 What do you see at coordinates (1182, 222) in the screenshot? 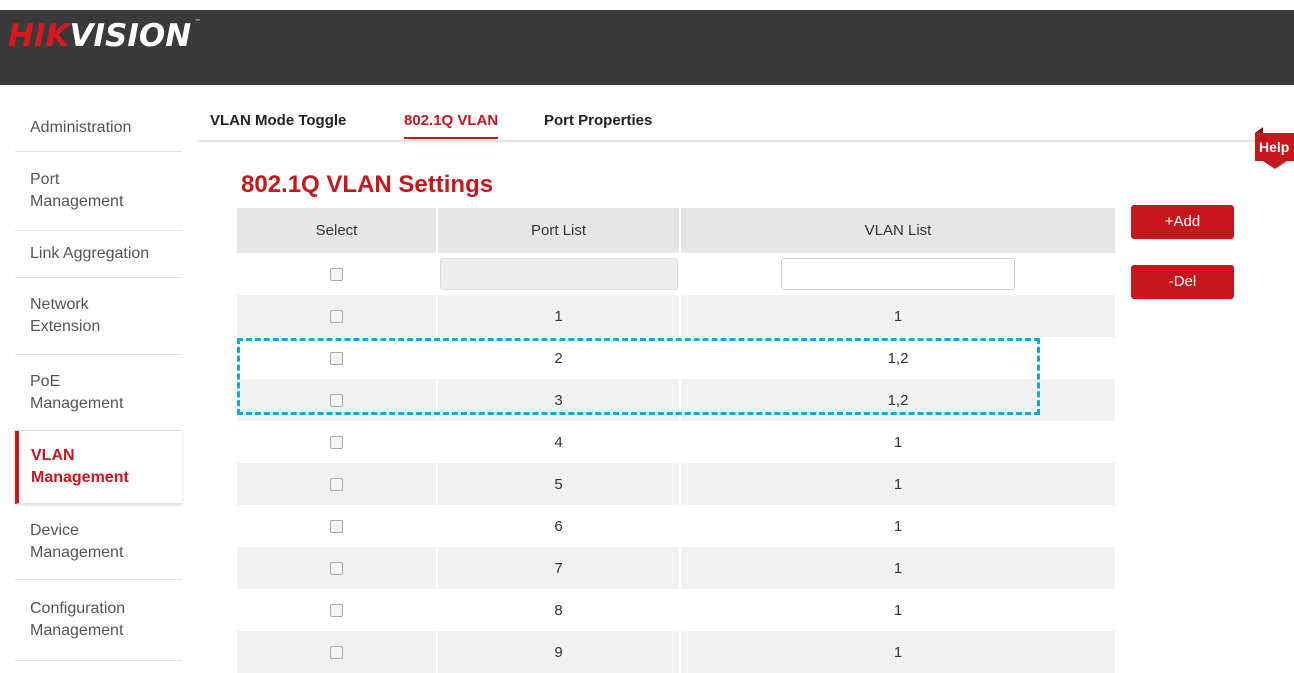
I see `add-button: +Add` at bounding box center [1182, 222].